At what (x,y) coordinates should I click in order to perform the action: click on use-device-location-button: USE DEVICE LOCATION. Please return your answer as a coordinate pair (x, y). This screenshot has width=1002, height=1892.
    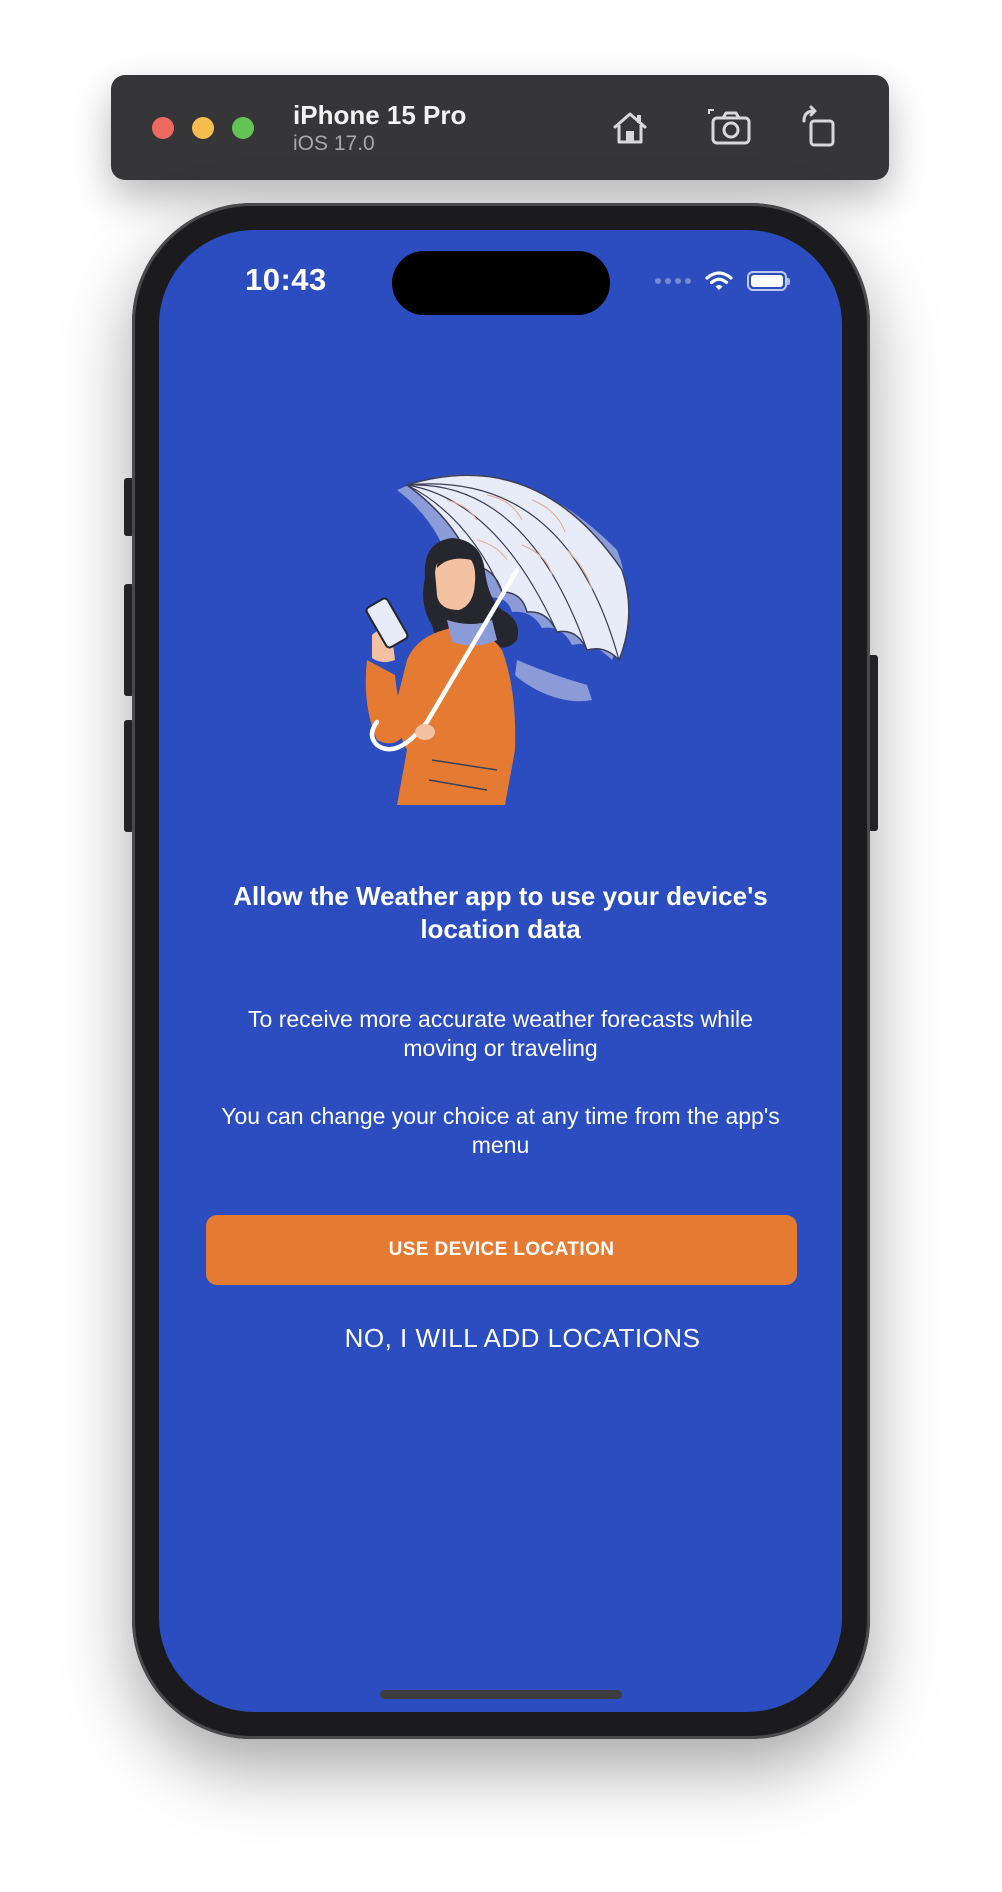
    Looking at the image, I should click on (501, 1250).